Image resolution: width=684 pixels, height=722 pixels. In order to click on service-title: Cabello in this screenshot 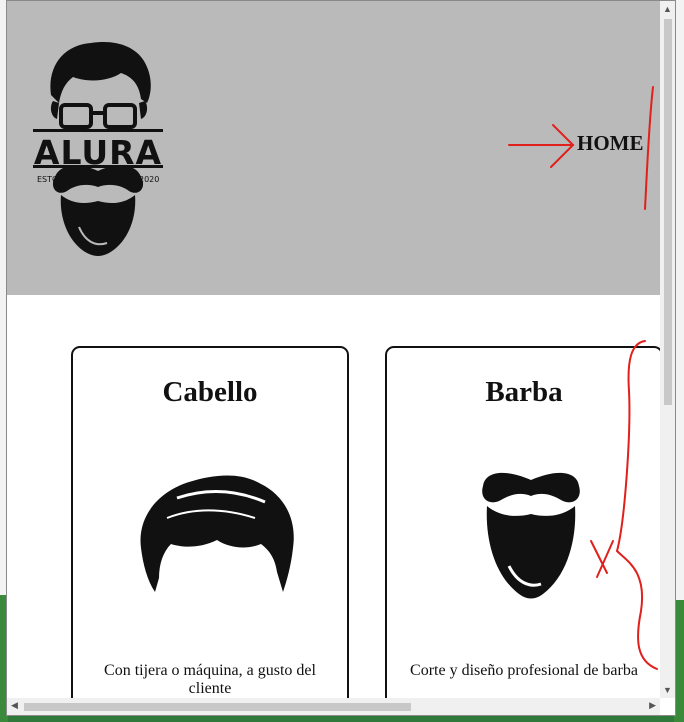, I will do `click(210, 392)`.